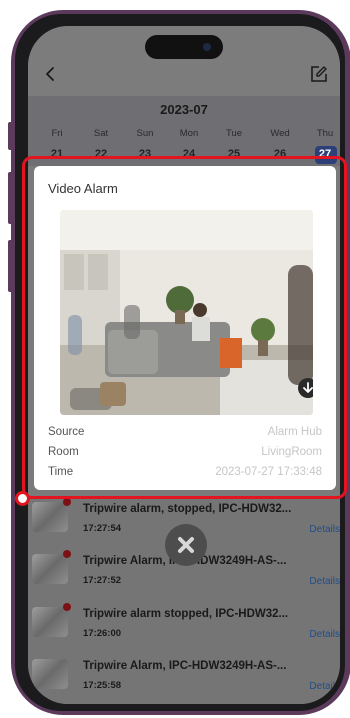 This screenshot has height=718, width=350. Describe the element at coordinates (184, 109) in the screenshot. I see `calendar-month: 2023-07` at that location.